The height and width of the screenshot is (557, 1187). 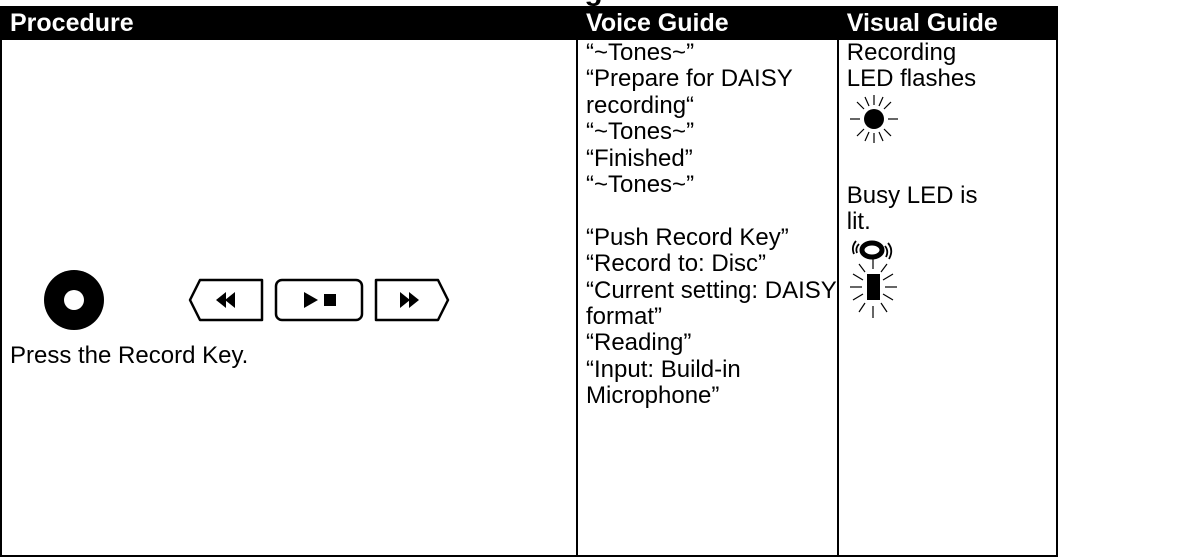 What do you see at coordinates (901, 52) in the screenshot?
I see `recording-led-text-line-1: Recording` at bounding box center [901, 52].